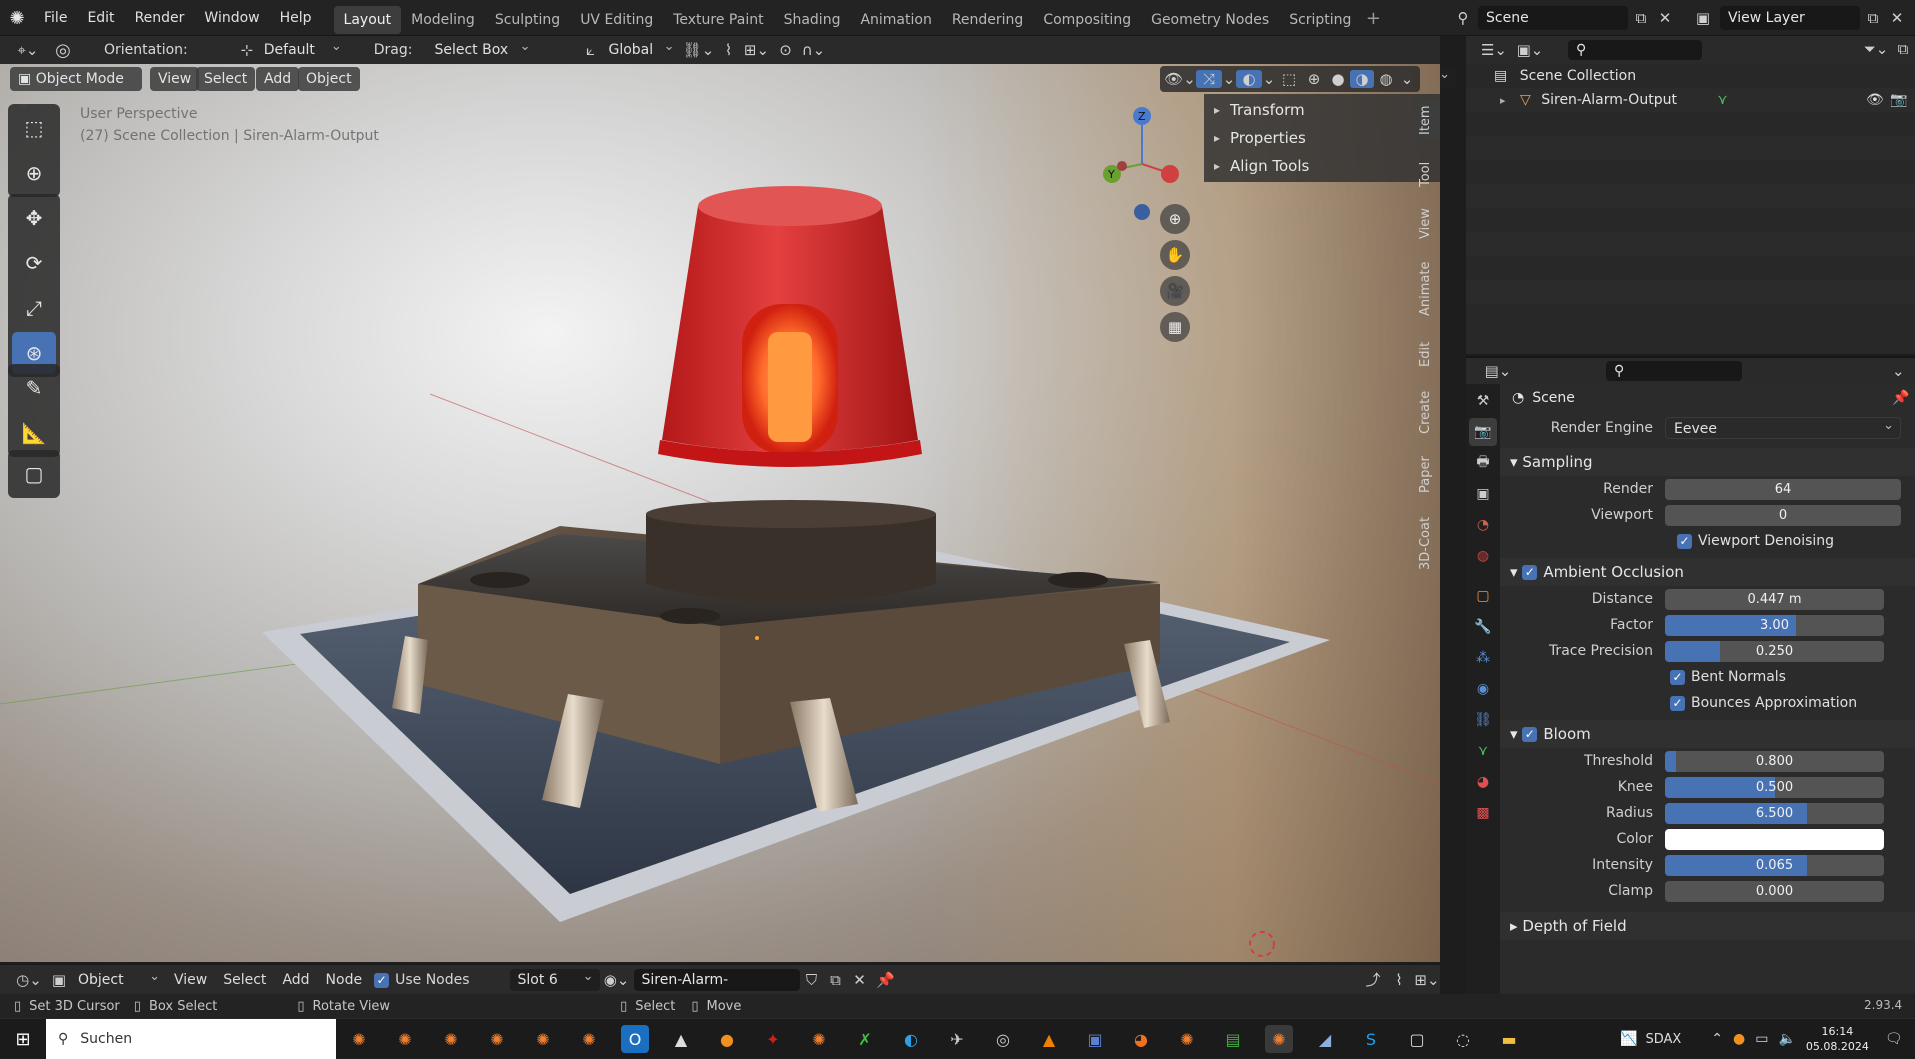  What do you see at coordinates (382, 980) in the screenshot?
I see `use-nodes-checkbox: ✓` at bounding box center [382, 980].